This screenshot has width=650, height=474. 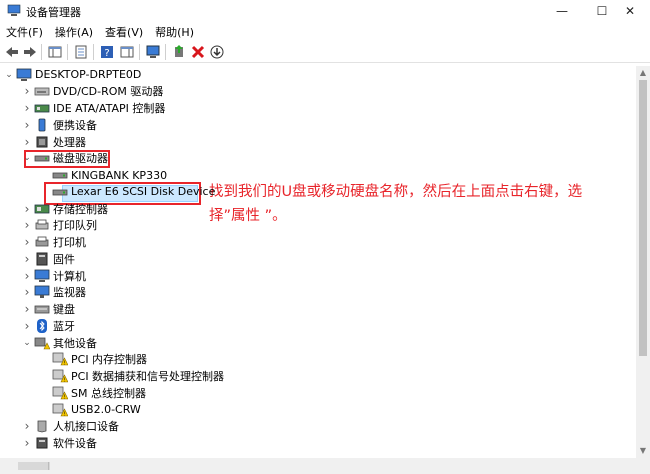 What do you see at coordinates (55, 52) in the screenshot?
I see `show-hide-tree-icon` at bounding box center [55, 52].